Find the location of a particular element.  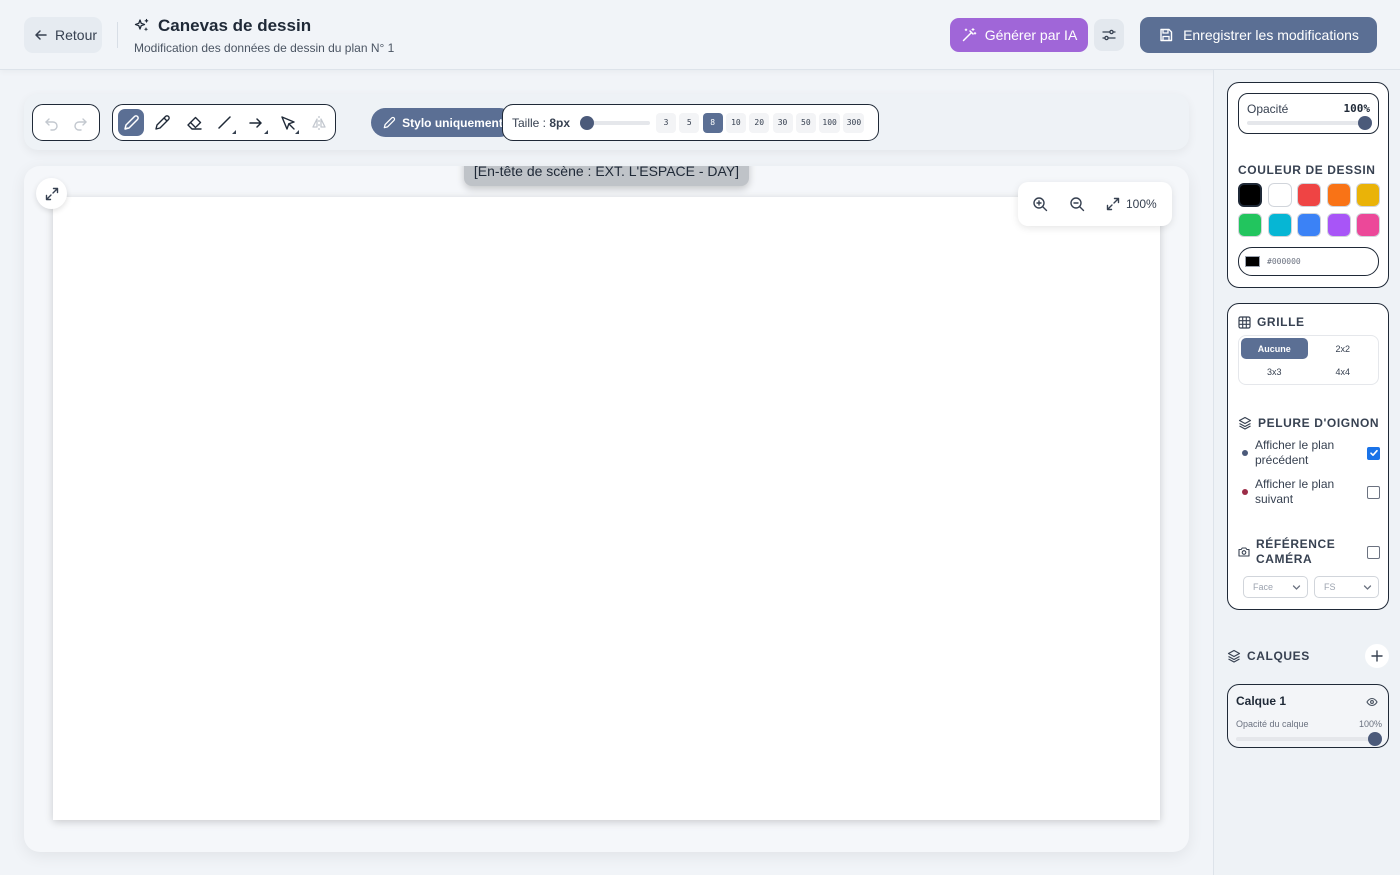

pen-only-label: Stylo uniquement is located at coordinates (452, 122).